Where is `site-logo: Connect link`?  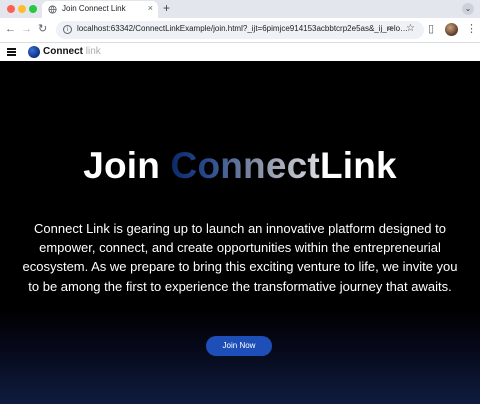
site-logo: Connect link is located at coordinates (72, 51).